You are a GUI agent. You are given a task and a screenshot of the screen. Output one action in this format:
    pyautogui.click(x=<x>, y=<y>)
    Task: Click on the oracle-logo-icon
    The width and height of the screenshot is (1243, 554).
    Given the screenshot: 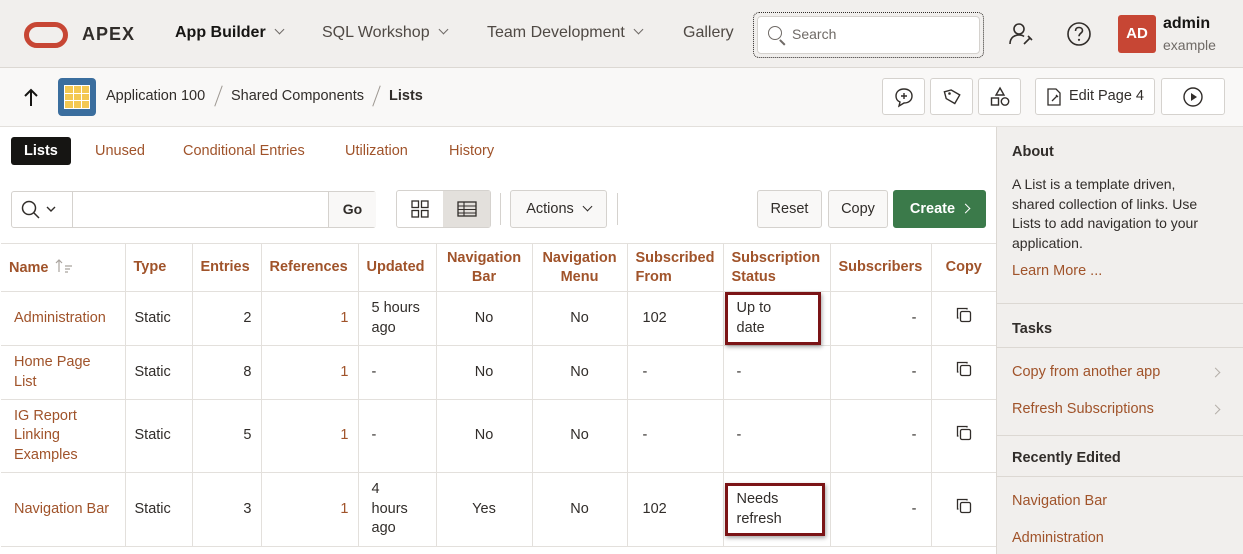 What is the action you would take?
    pyautogui.click(x=46, y=35)
    